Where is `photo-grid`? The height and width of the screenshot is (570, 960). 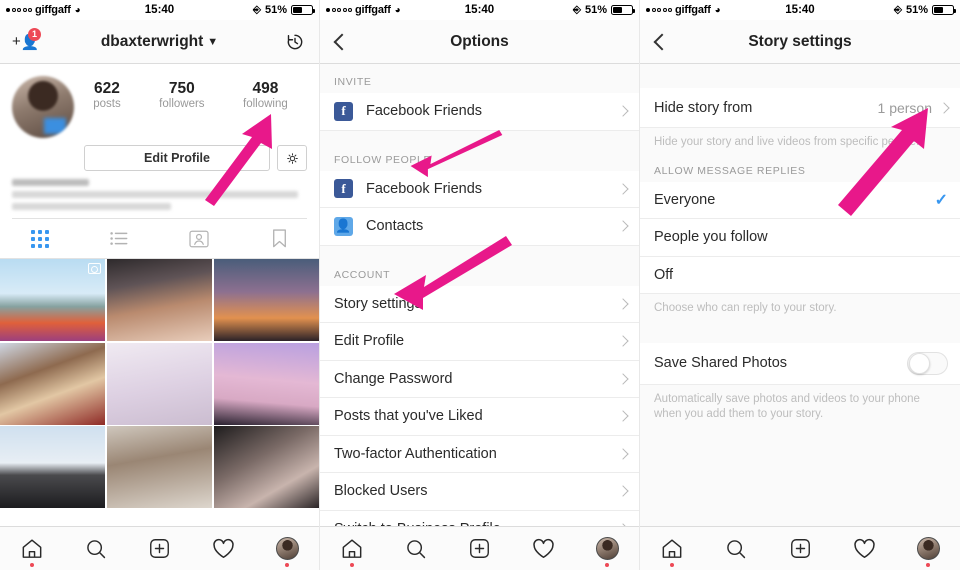 photo-grid is located at coordinates (159, 383).